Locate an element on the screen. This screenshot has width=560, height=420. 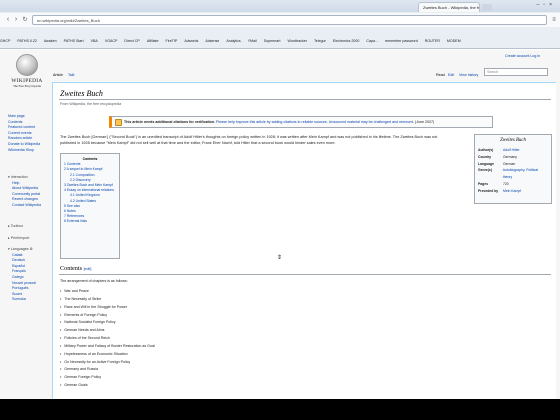
infobox-row: Preceded by Mein Kampf is located at coordinates (513, 191).